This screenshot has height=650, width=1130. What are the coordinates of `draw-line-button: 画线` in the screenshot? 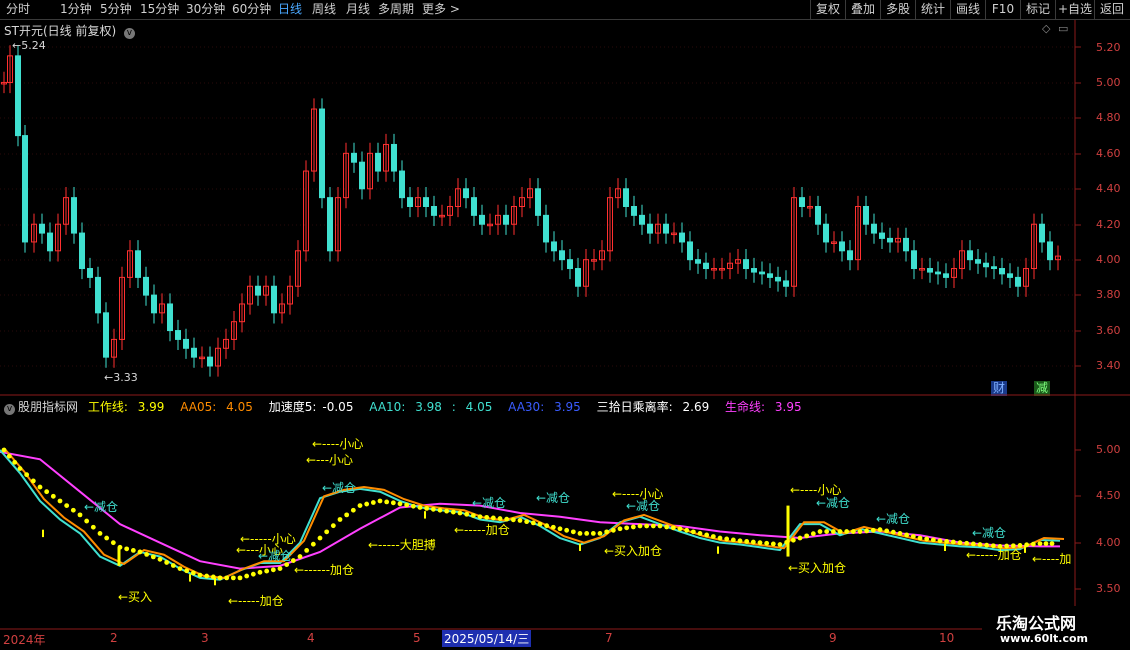 It's located at (967, 9).